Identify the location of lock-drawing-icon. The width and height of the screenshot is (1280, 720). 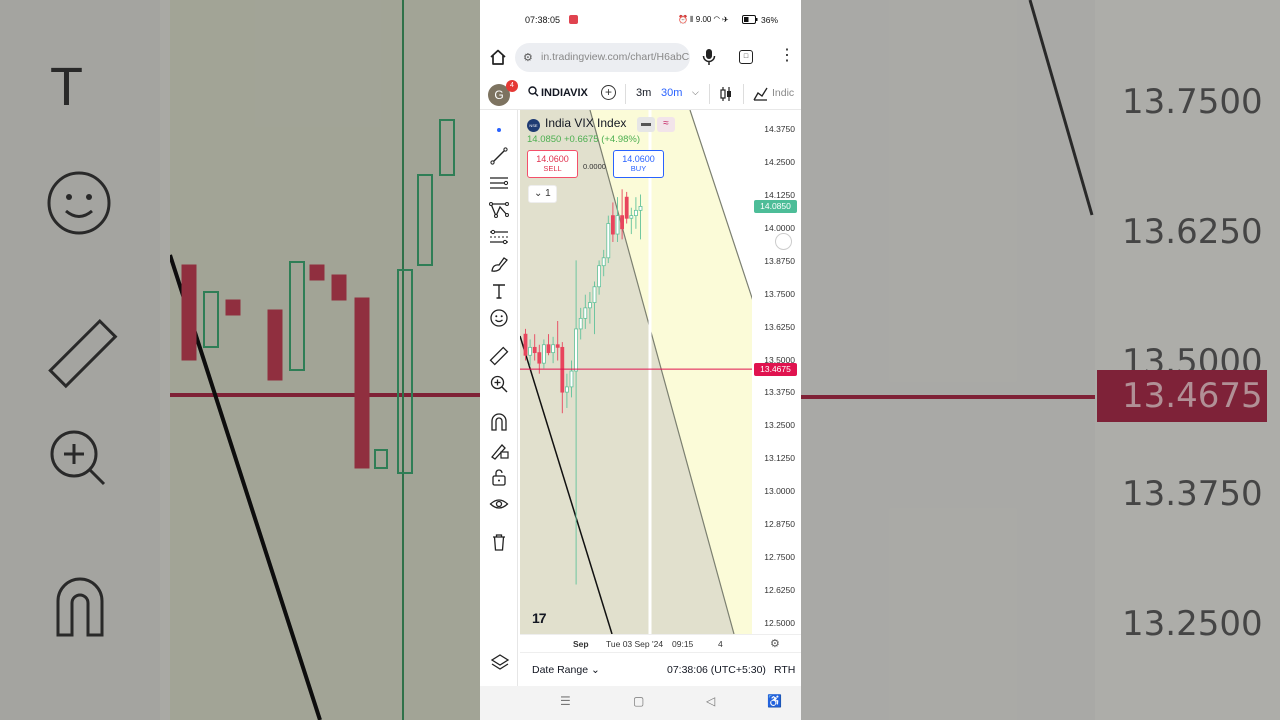
(499, 450).